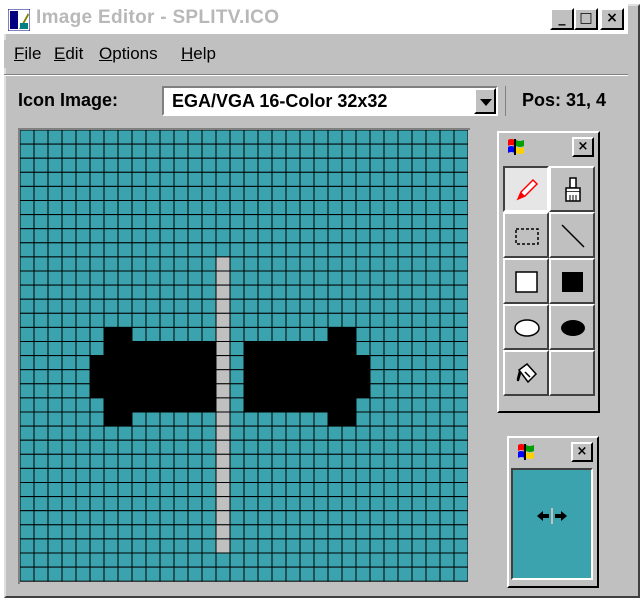 The width and height of the screenshot is (644, 602). Describe the element at coordinates (223, 546) in the screenshot. I see `pixel-cell-divider` at that location.